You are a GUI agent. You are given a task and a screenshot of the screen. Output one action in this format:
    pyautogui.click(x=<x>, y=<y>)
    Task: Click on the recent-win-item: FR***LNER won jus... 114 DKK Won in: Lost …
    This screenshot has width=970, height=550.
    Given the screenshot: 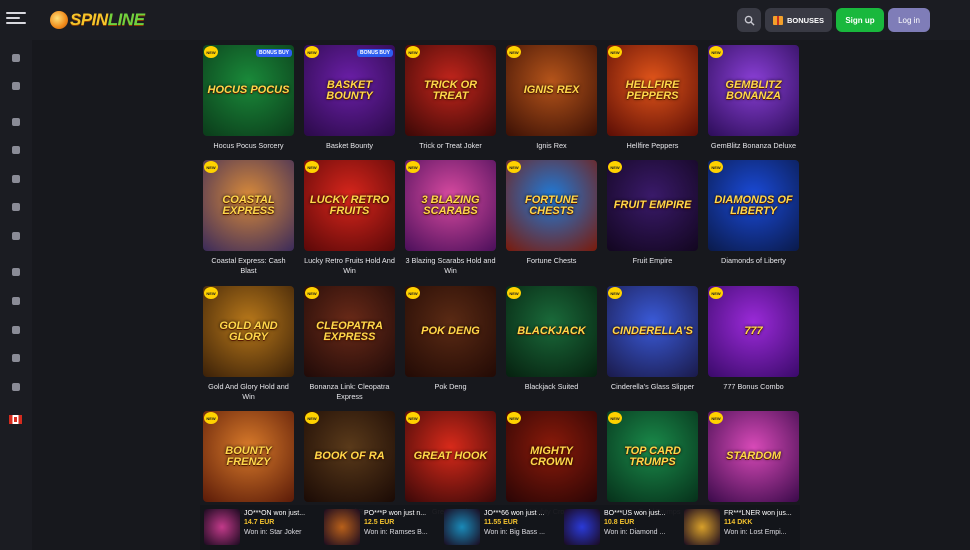 What is the action you would take?
    pyautogui.click(x=743, y=527)
    